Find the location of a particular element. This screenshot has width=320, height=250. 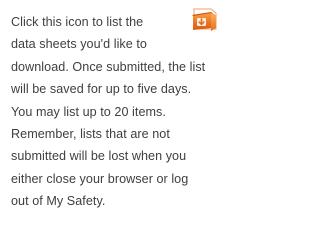

help-text-line-2: data sheets you'd like to is located at coordinates (79, 44).